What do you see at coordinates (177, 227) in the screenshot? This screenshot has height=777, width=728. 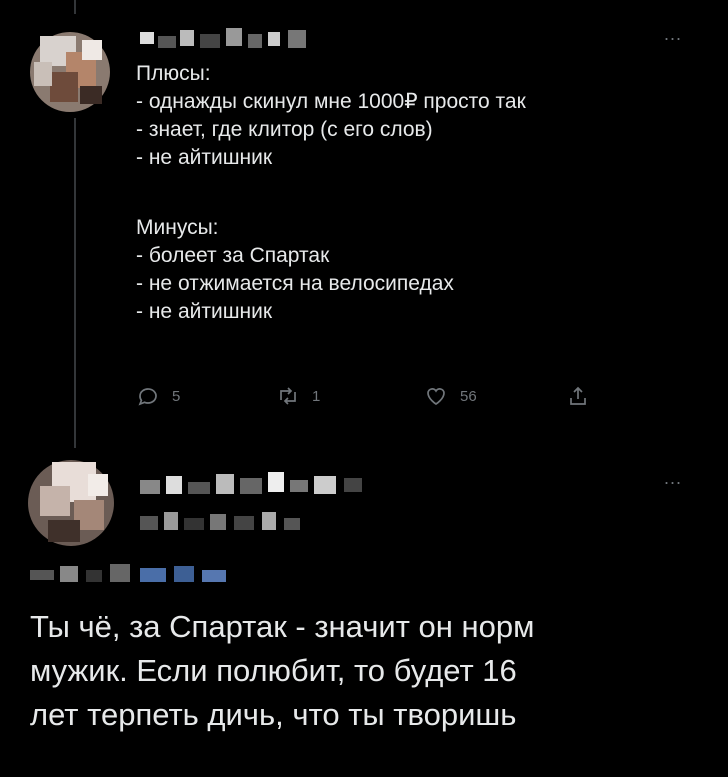 I see `tweet-1-line: Минусы:` at bounding box center [177, 227].